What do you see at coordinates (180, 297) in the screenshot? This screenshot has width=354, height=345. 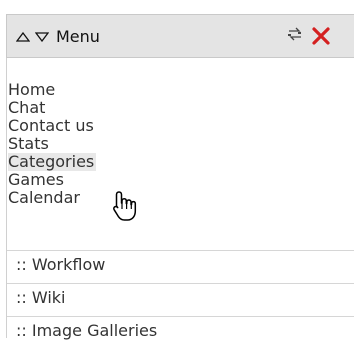 I see `section-wiki: :: Wiki` at bounding box center [180, 297].